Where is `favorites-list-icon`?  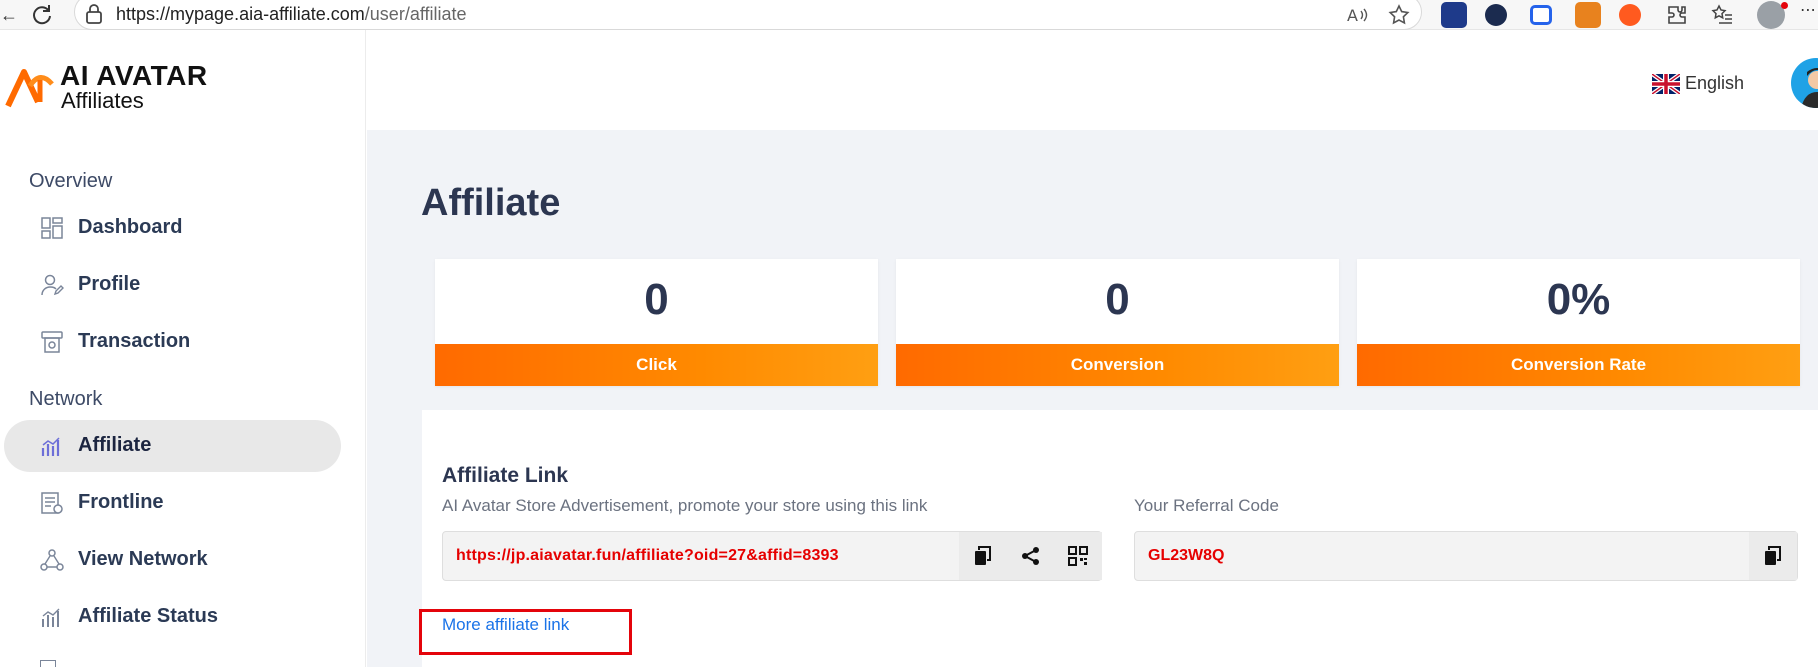 favorites-list-icon is located at coordinates (1722, 15).